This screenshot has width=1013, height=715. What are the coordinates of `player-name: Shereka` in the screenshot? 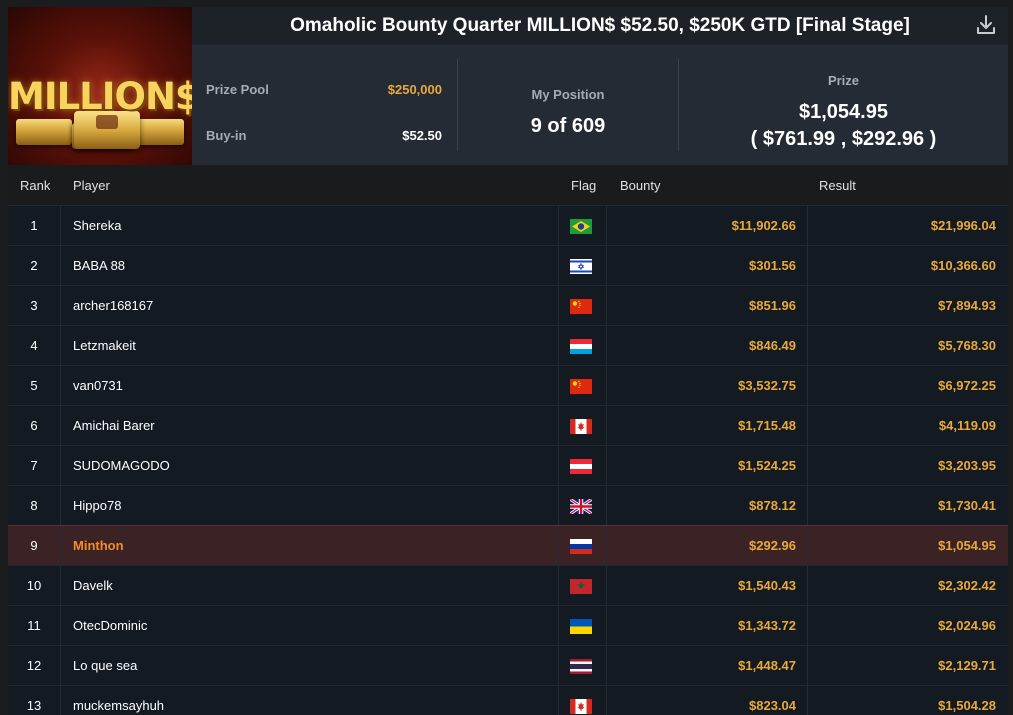 It's located at (97, 225).